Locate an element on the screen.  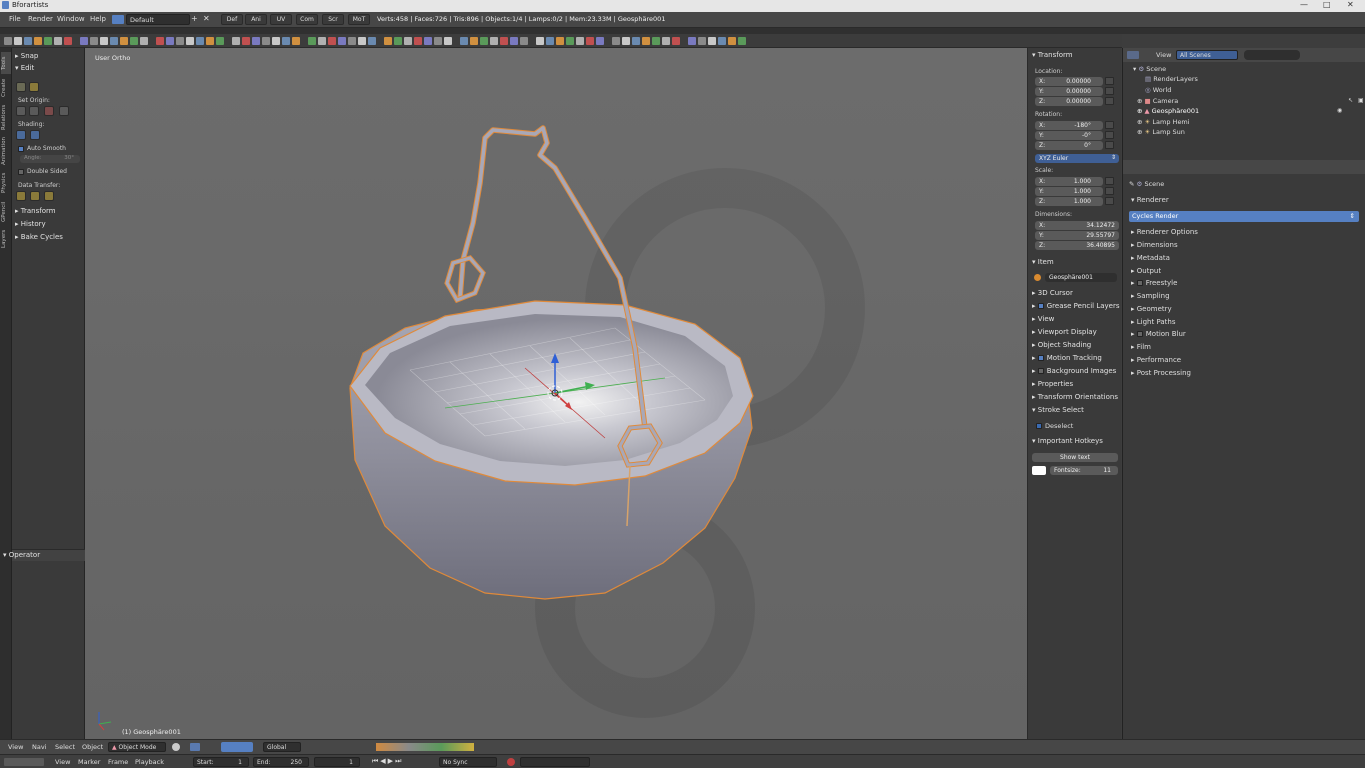
panel-snap: ▸ Snap is located at coordinates (26, 56).